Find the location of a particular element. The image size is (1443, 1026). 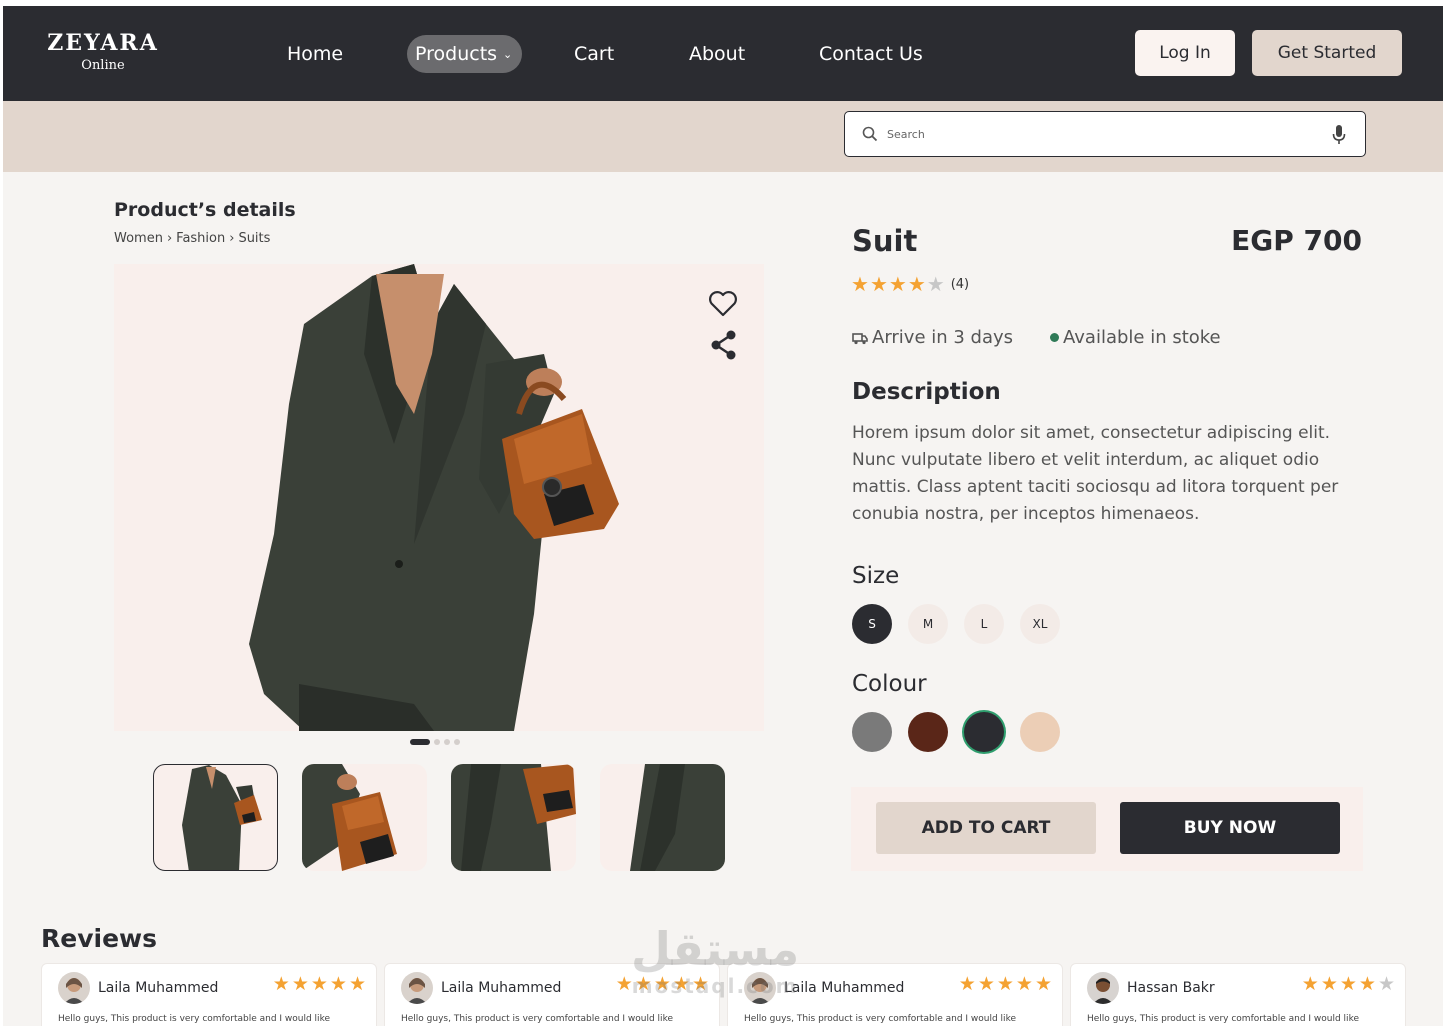

product-price: EGP 700 is located at coordinates (1296, 240).